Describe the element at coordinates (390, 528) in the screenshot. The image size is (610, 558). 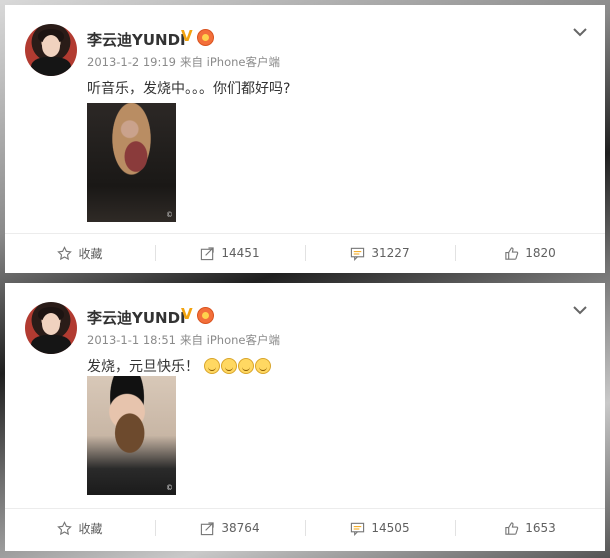
I see `comment-count: 14505` at that location.